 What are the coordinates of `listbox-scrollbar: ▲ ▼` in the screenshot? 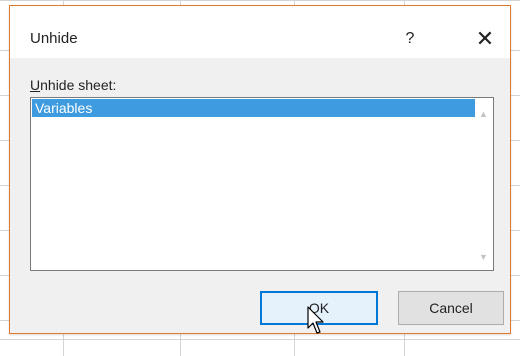 It's located at (483, 184).